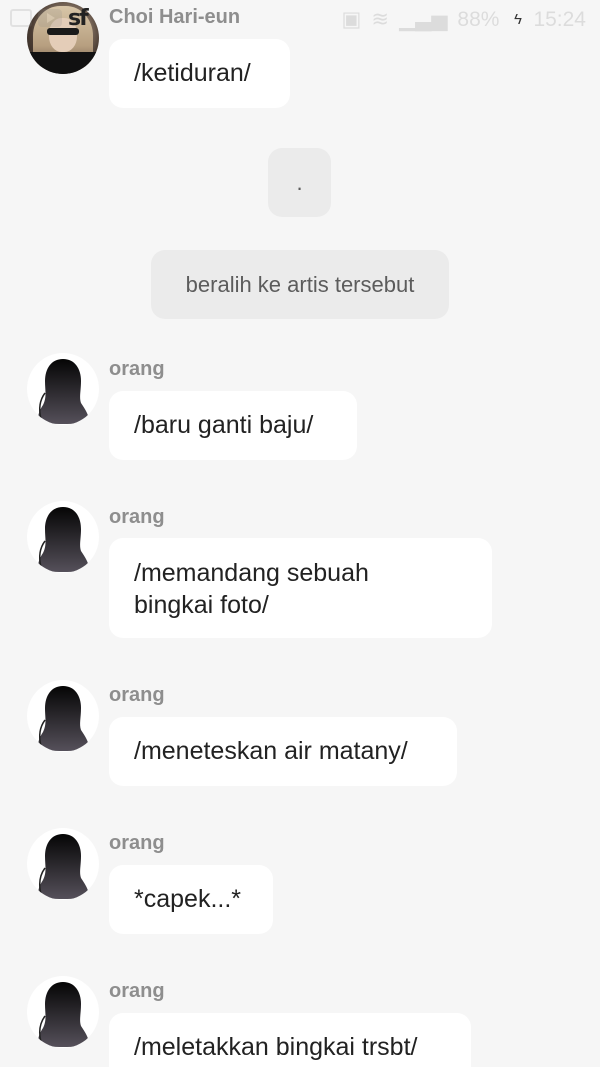 The width and height of the screenshot is (600, 1067). I want to click on battery-level: 88%, so click(478, 19).